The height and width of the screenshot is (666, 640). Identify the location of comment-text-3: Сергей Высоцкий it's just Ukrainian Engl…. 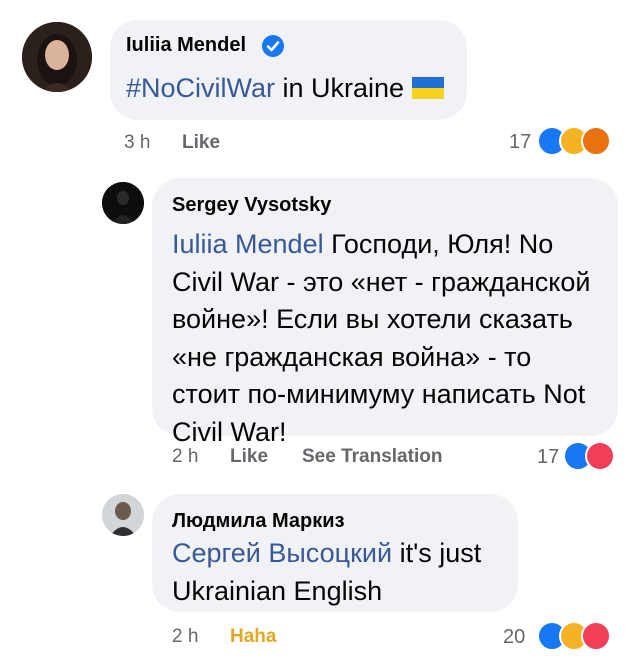
(342, 572).